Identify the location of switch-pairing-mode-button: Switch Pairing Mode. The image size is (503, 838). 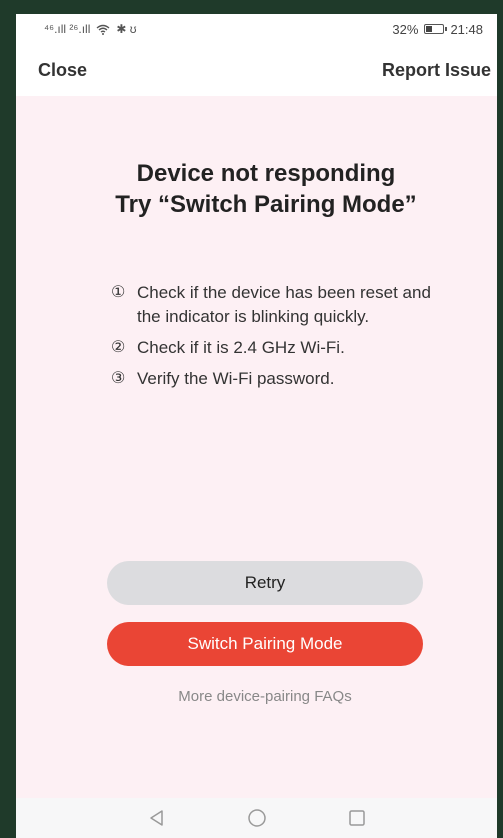
(265, 644).